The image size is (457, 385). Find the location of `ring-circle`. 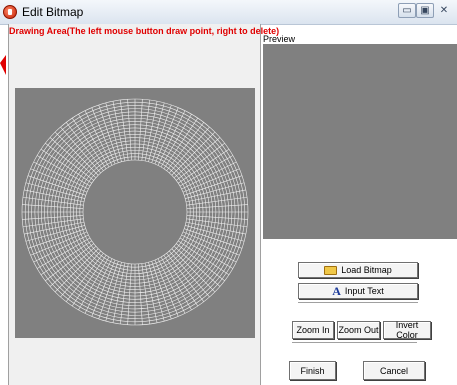

ring-circle is located at coordinates (135, 212).